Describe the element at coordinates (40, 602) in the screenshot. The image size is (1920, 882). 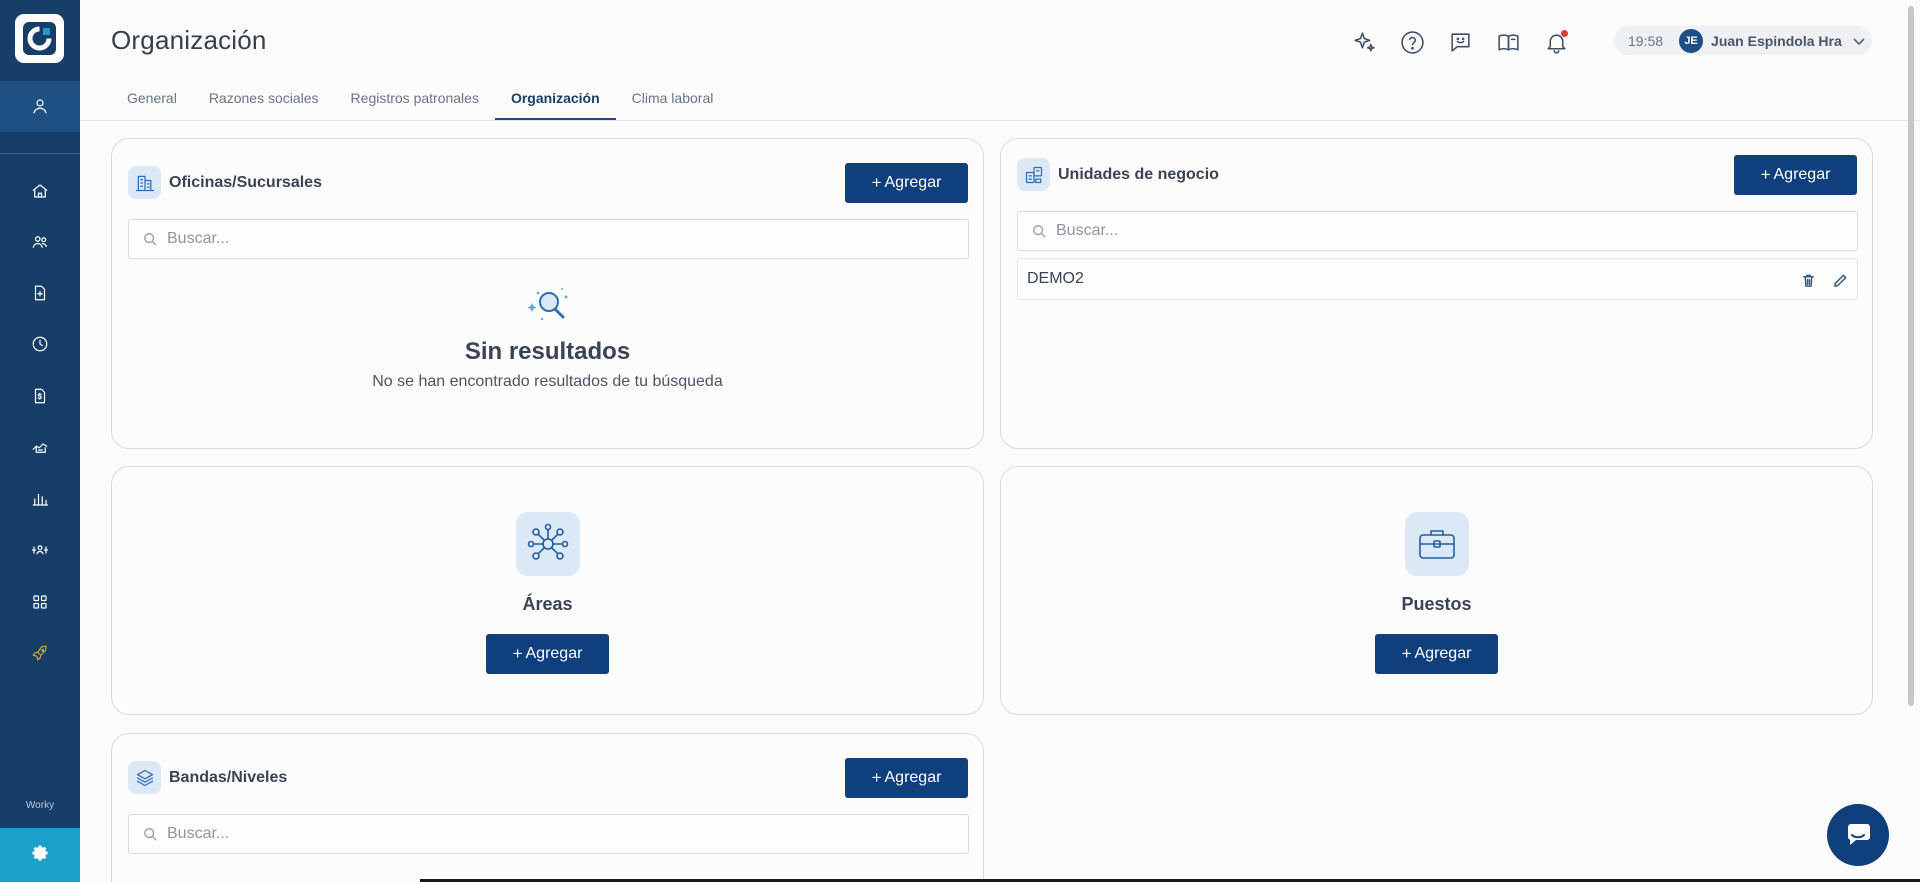
I see `apps-grid-icon` at that location.